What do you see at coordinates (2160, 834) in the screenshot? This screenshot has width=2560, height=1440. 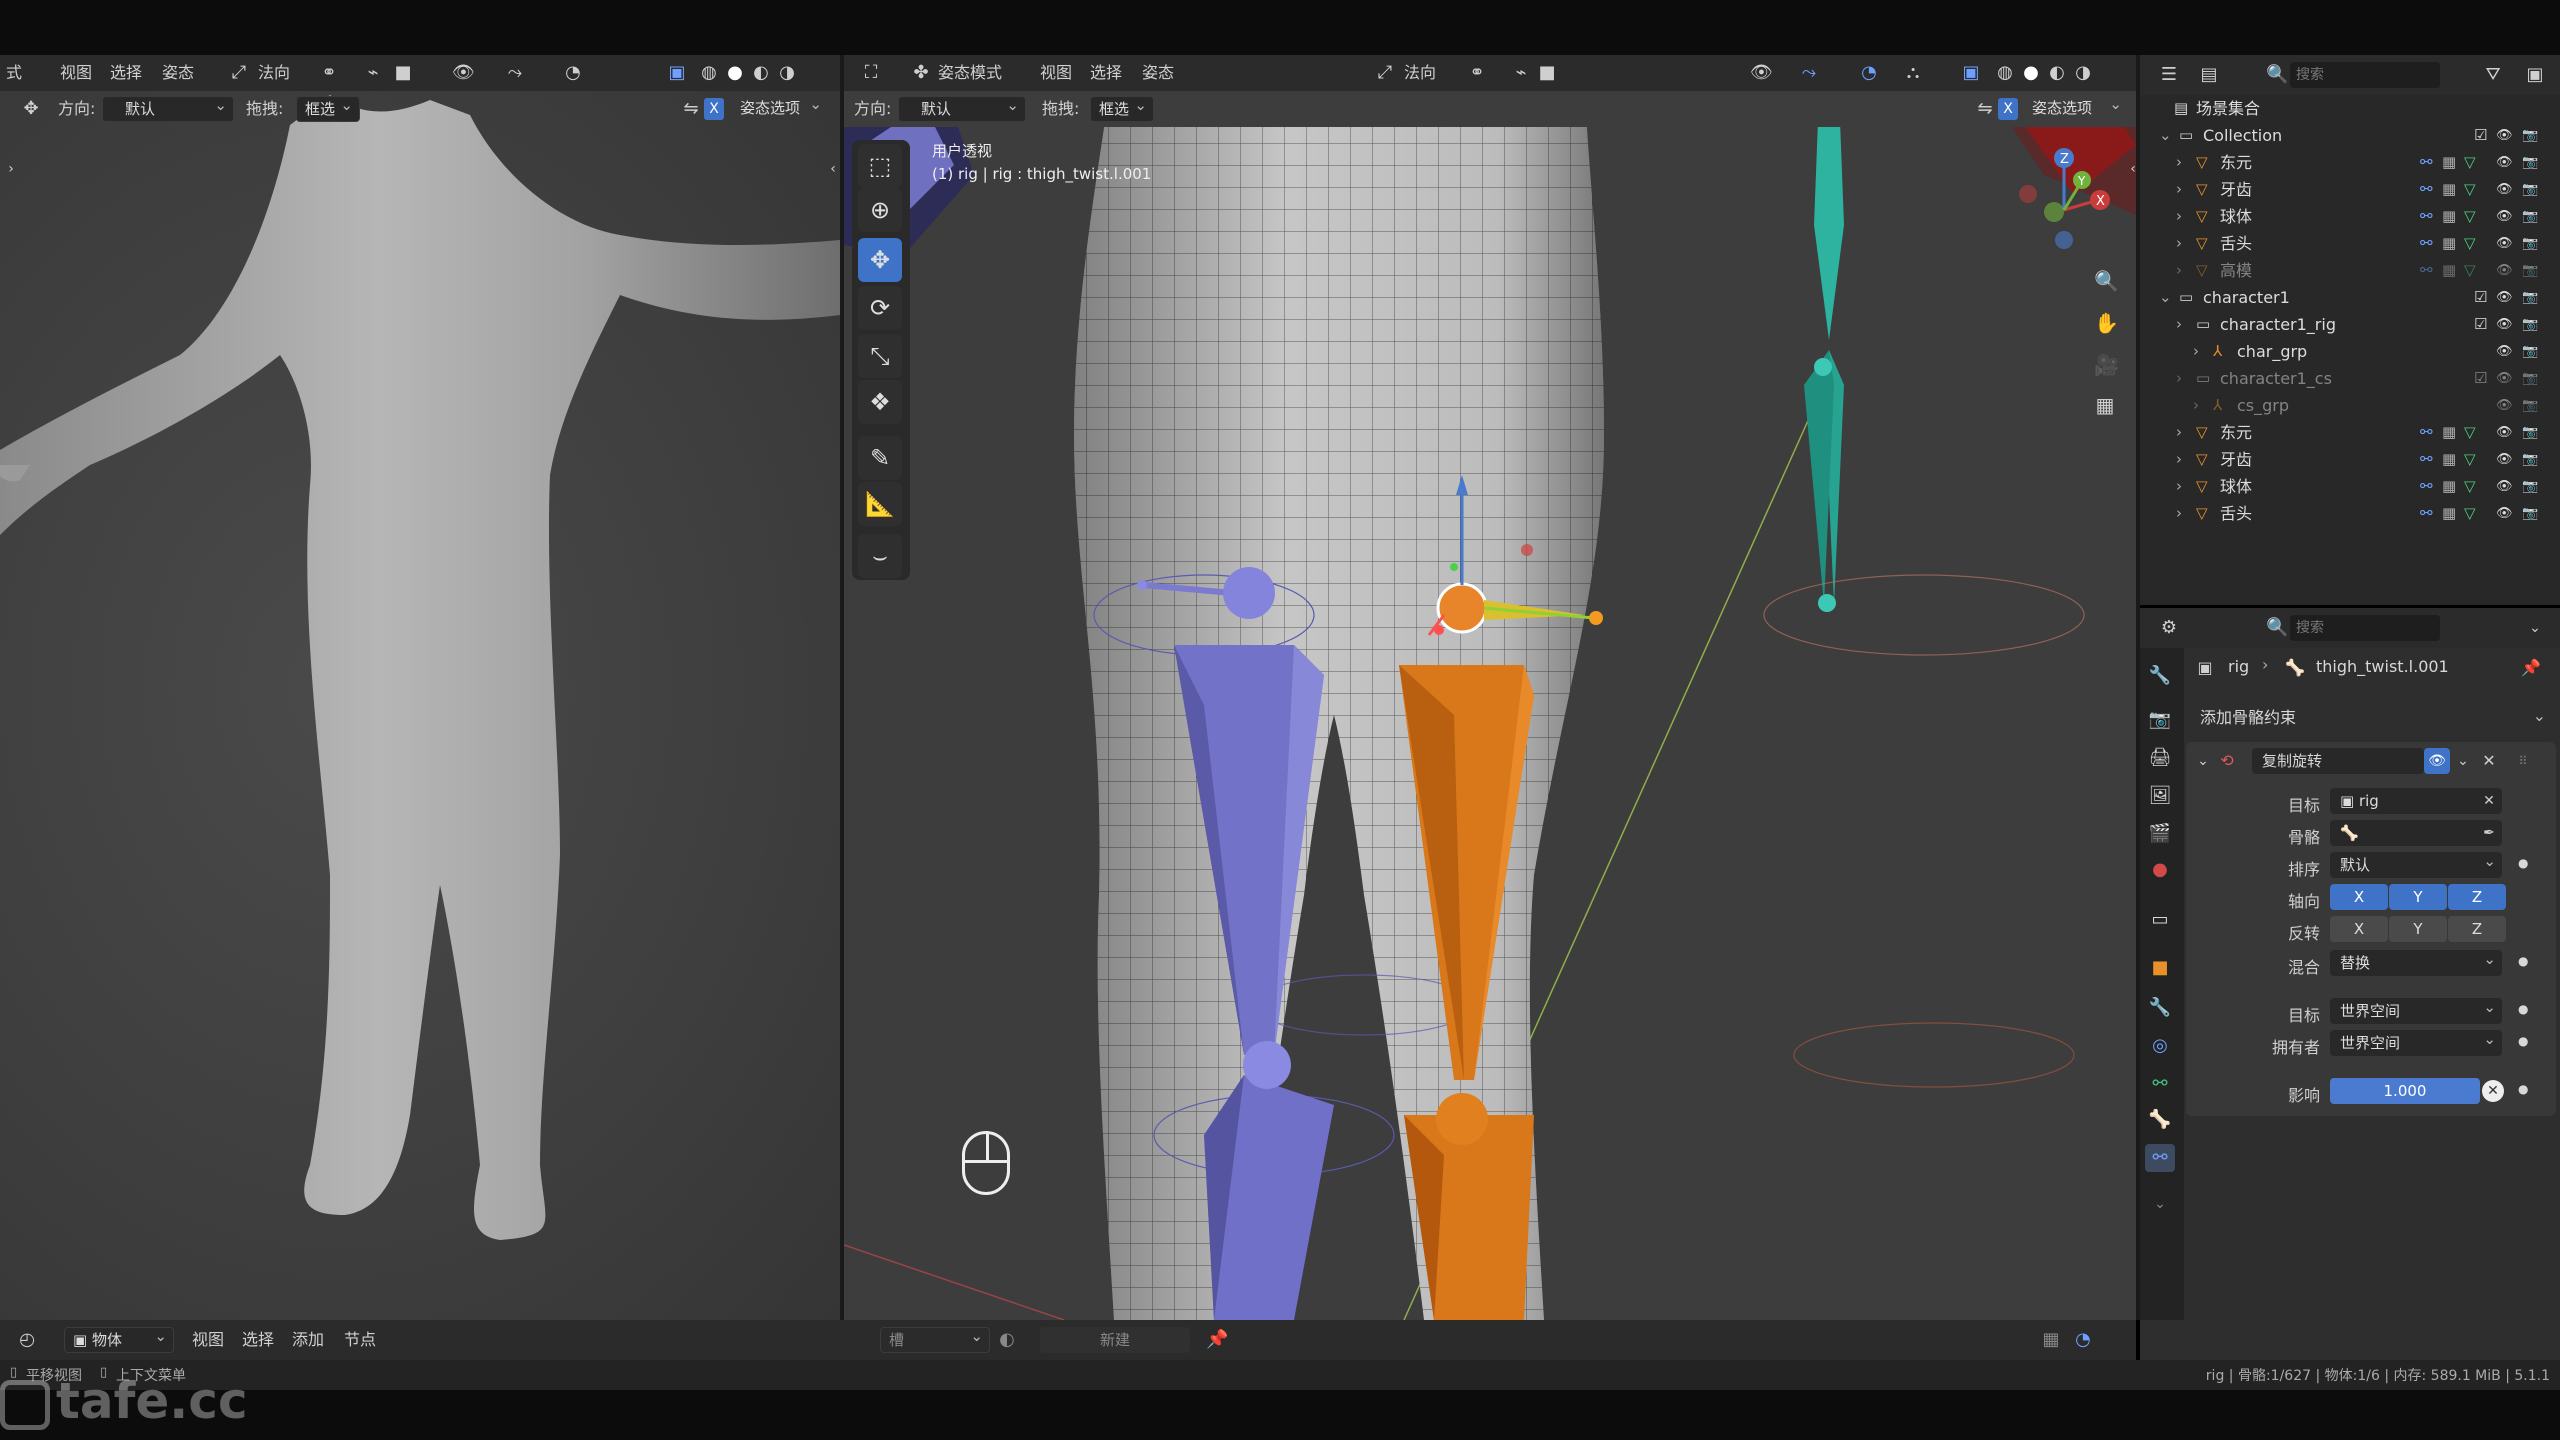 I see `scene-tab: 🎬` at bounding box center [2160, 834].